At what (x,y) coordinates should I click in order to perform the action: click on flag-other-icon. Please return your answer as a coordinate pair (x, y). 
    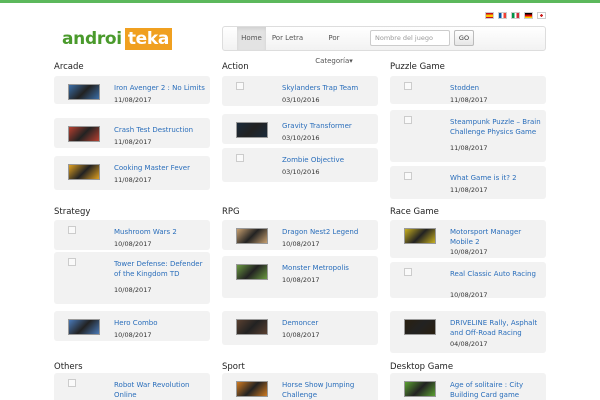
    Looking at the image, I should click on (541, 15).